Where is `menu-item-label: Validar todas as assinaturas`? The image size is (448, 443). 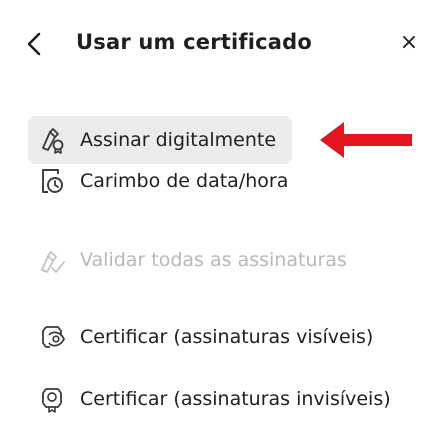 menu-item-label: Validar todas as assinaturas is located at coordinates (213, 260).